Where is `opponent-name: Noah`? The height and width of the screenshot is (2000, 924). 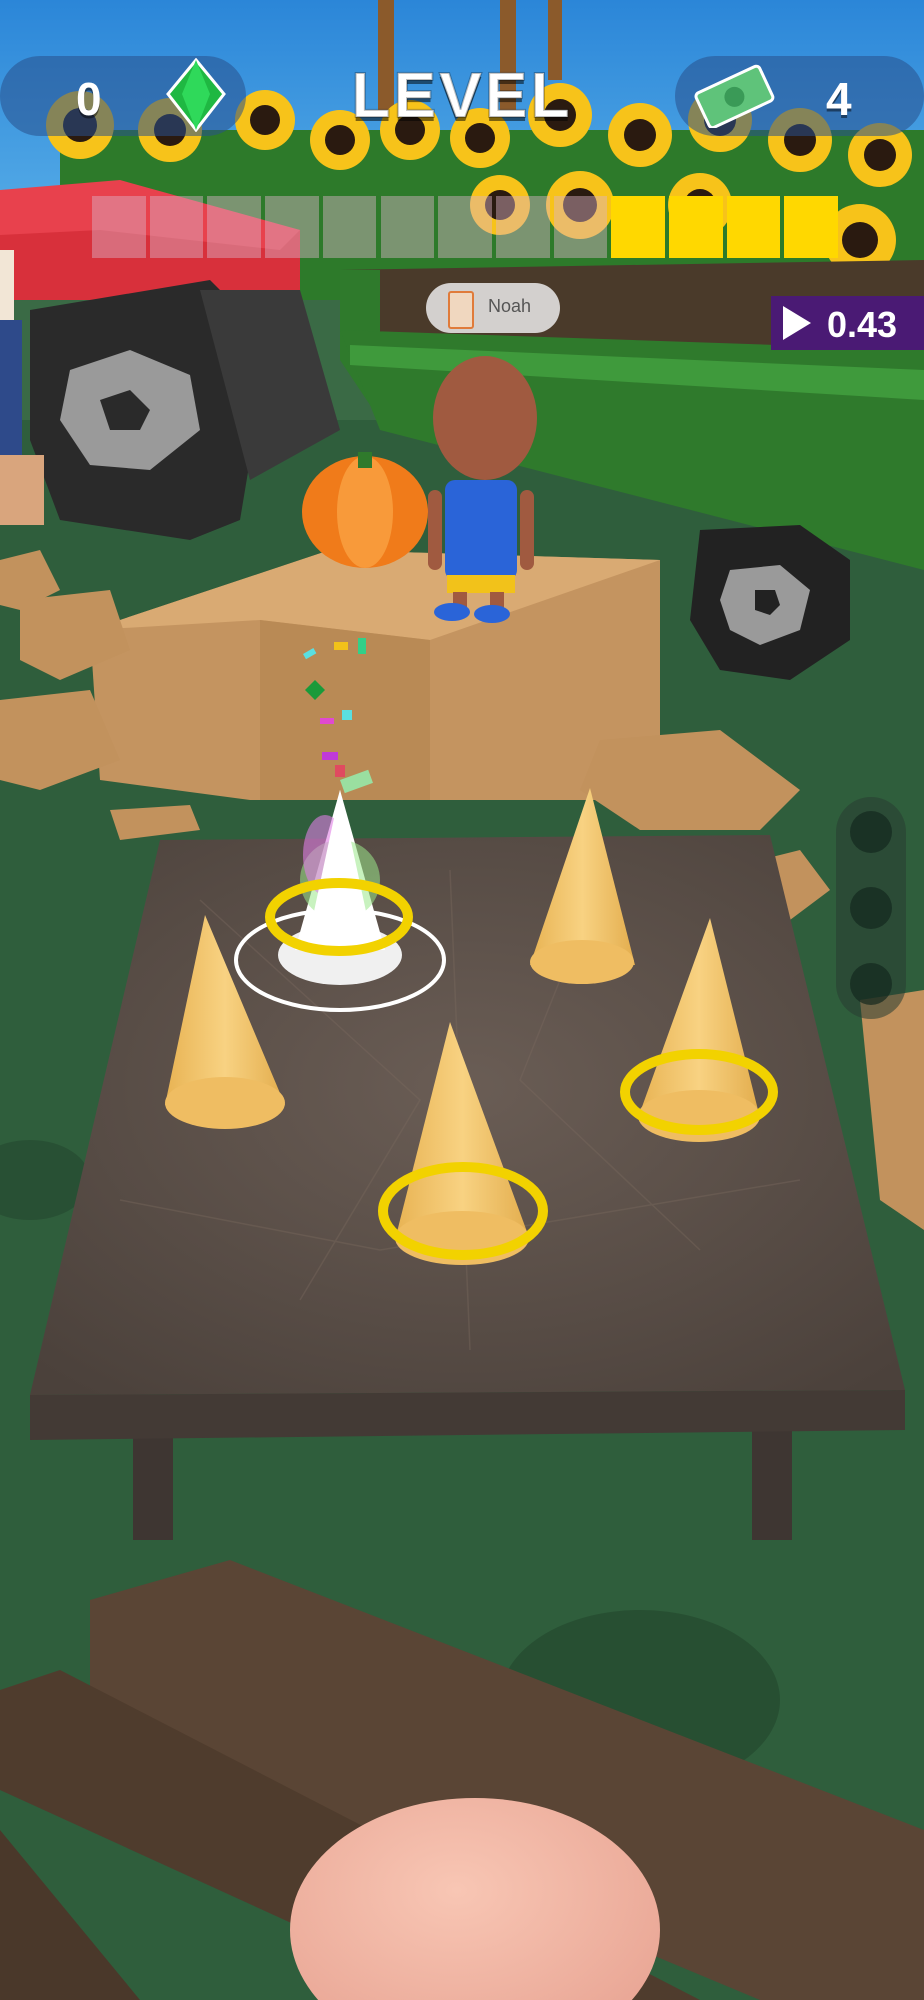
opponent-name: Noah is located at coordinates (510, 306).